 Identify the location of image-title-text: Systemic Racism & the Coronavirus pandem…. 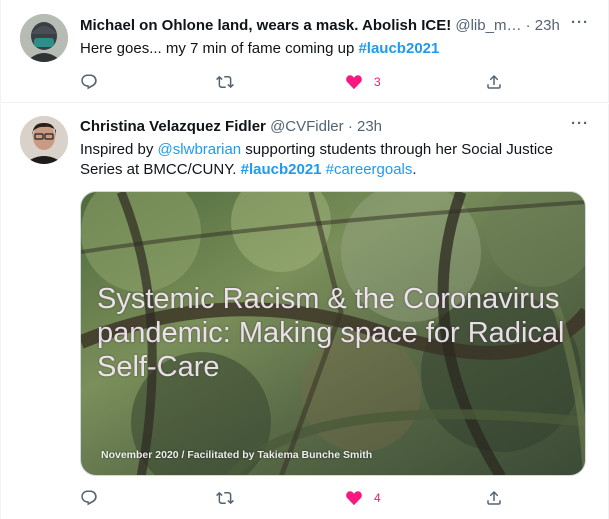
(331, 333).